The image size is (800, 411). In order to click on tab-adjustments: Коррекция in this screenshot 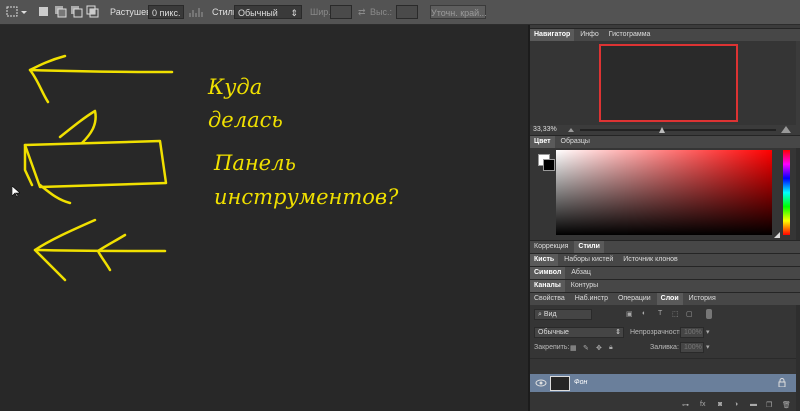, I will do `click(551, 247)`.